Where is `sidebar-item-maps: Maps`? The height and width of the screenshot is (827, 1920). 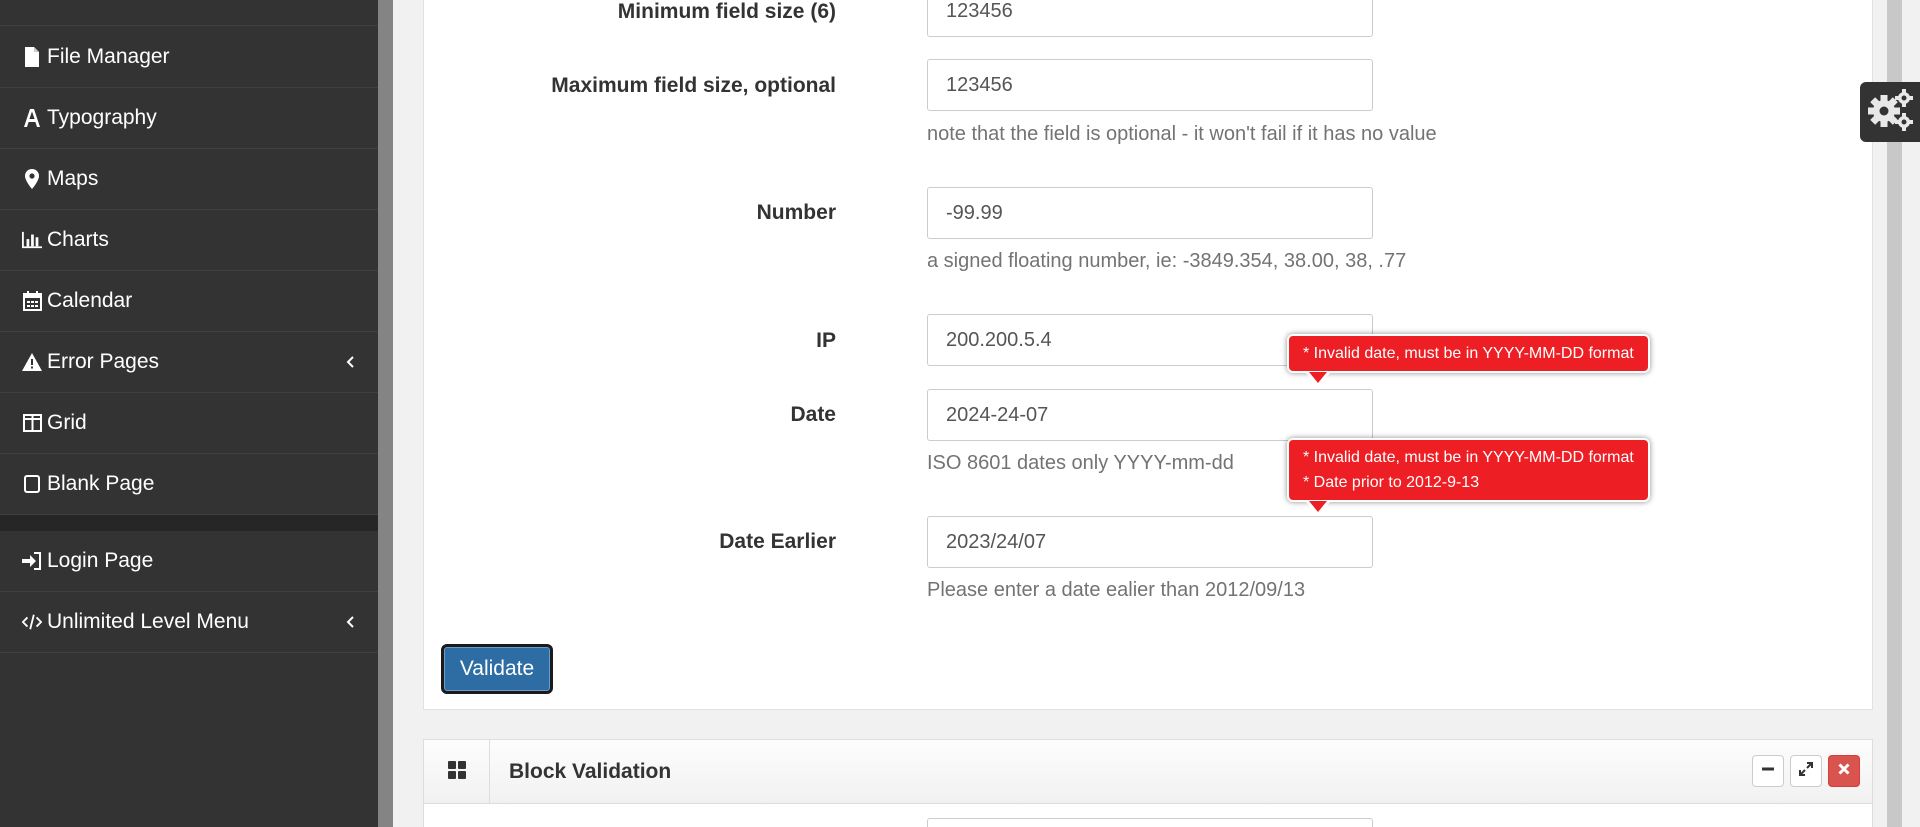 sidebar-item-maps: Maps is located at coordinates (189, 179).